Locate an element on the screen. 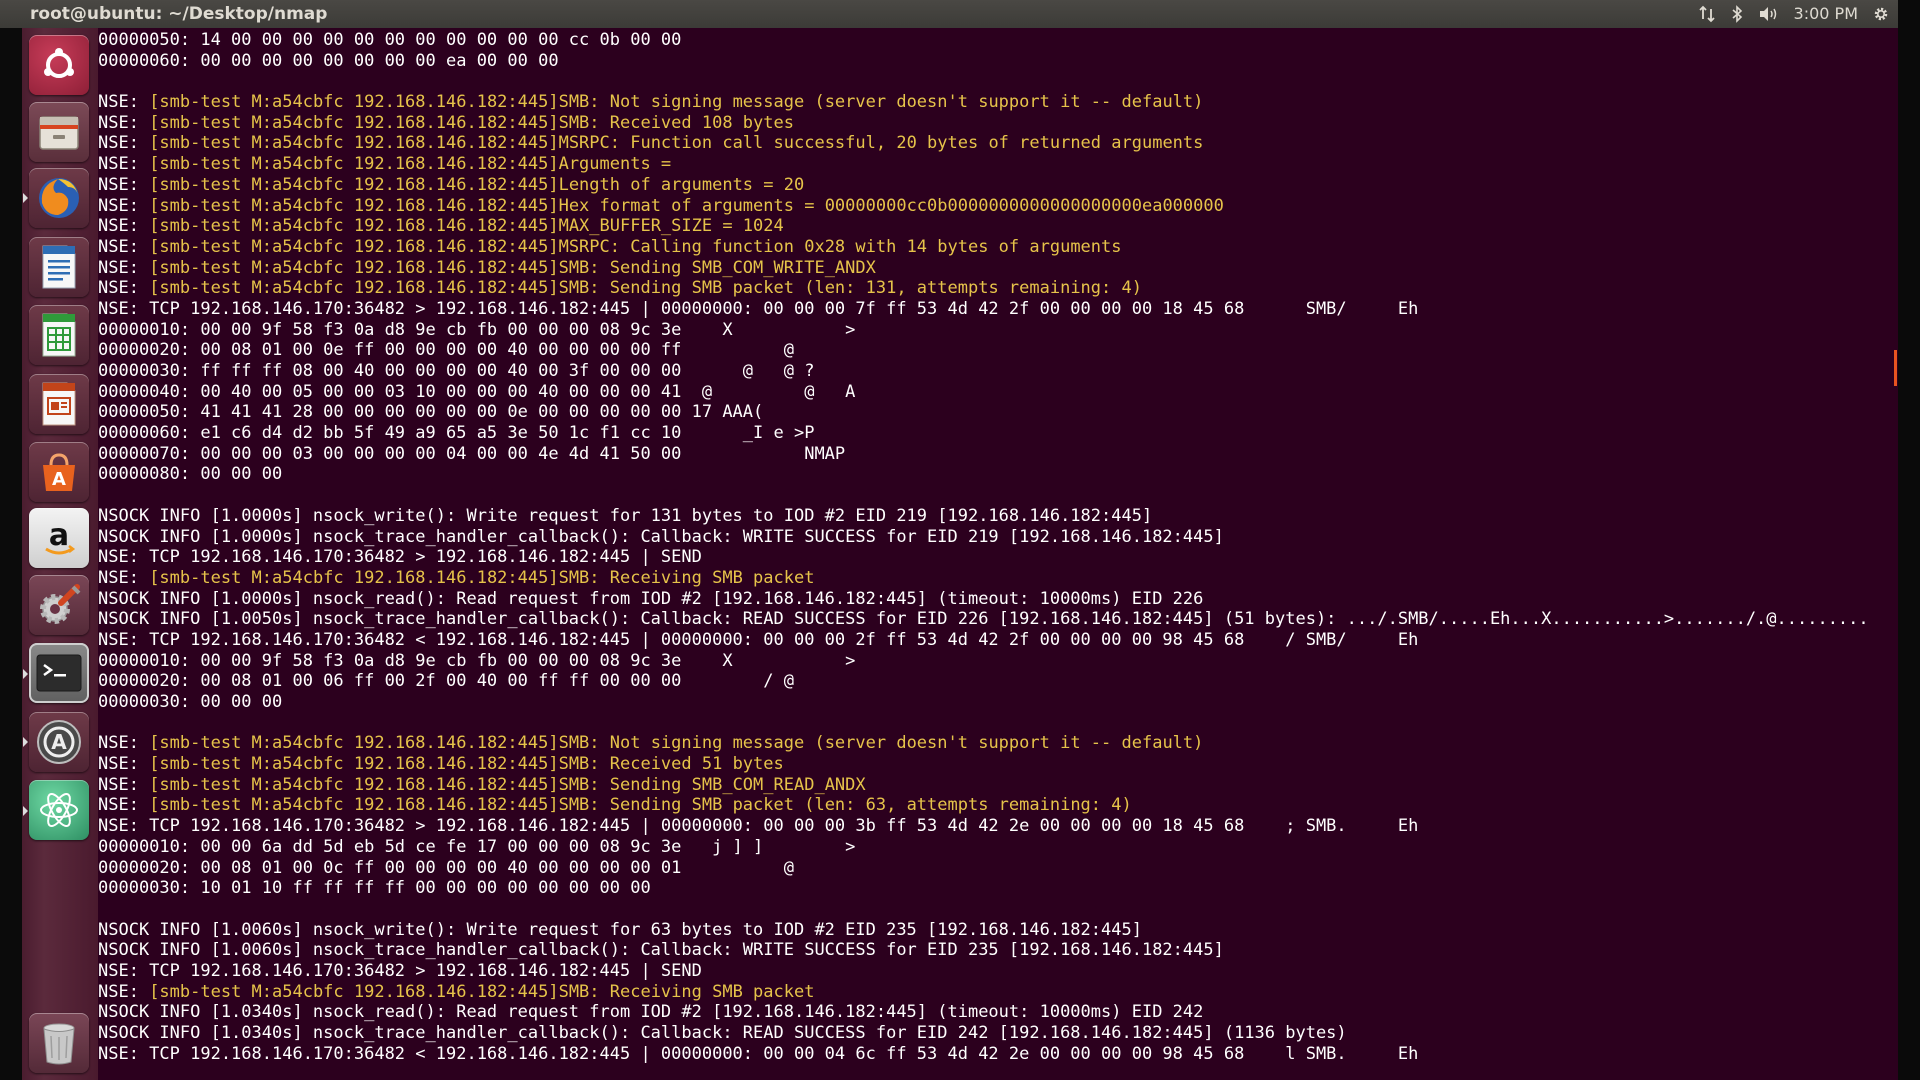 This screenshot has width=1920, height=1080. libreoffice-writer-icon is located at coordinates (59, 267).